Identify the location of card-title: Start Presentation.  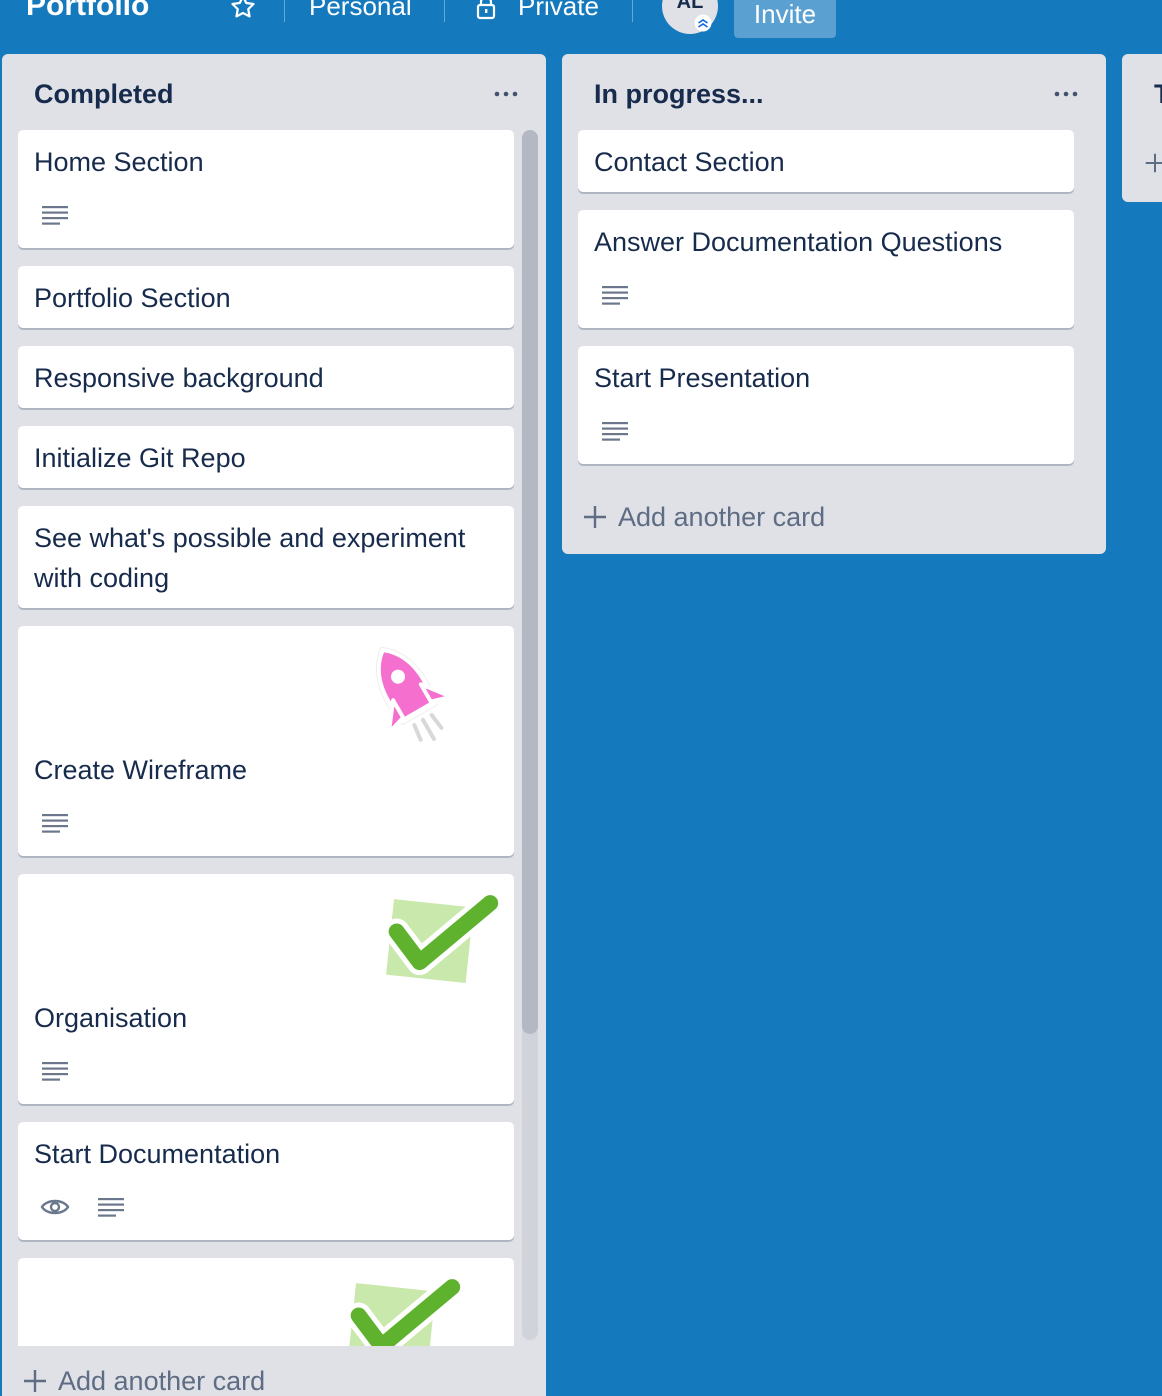
(702, 378).